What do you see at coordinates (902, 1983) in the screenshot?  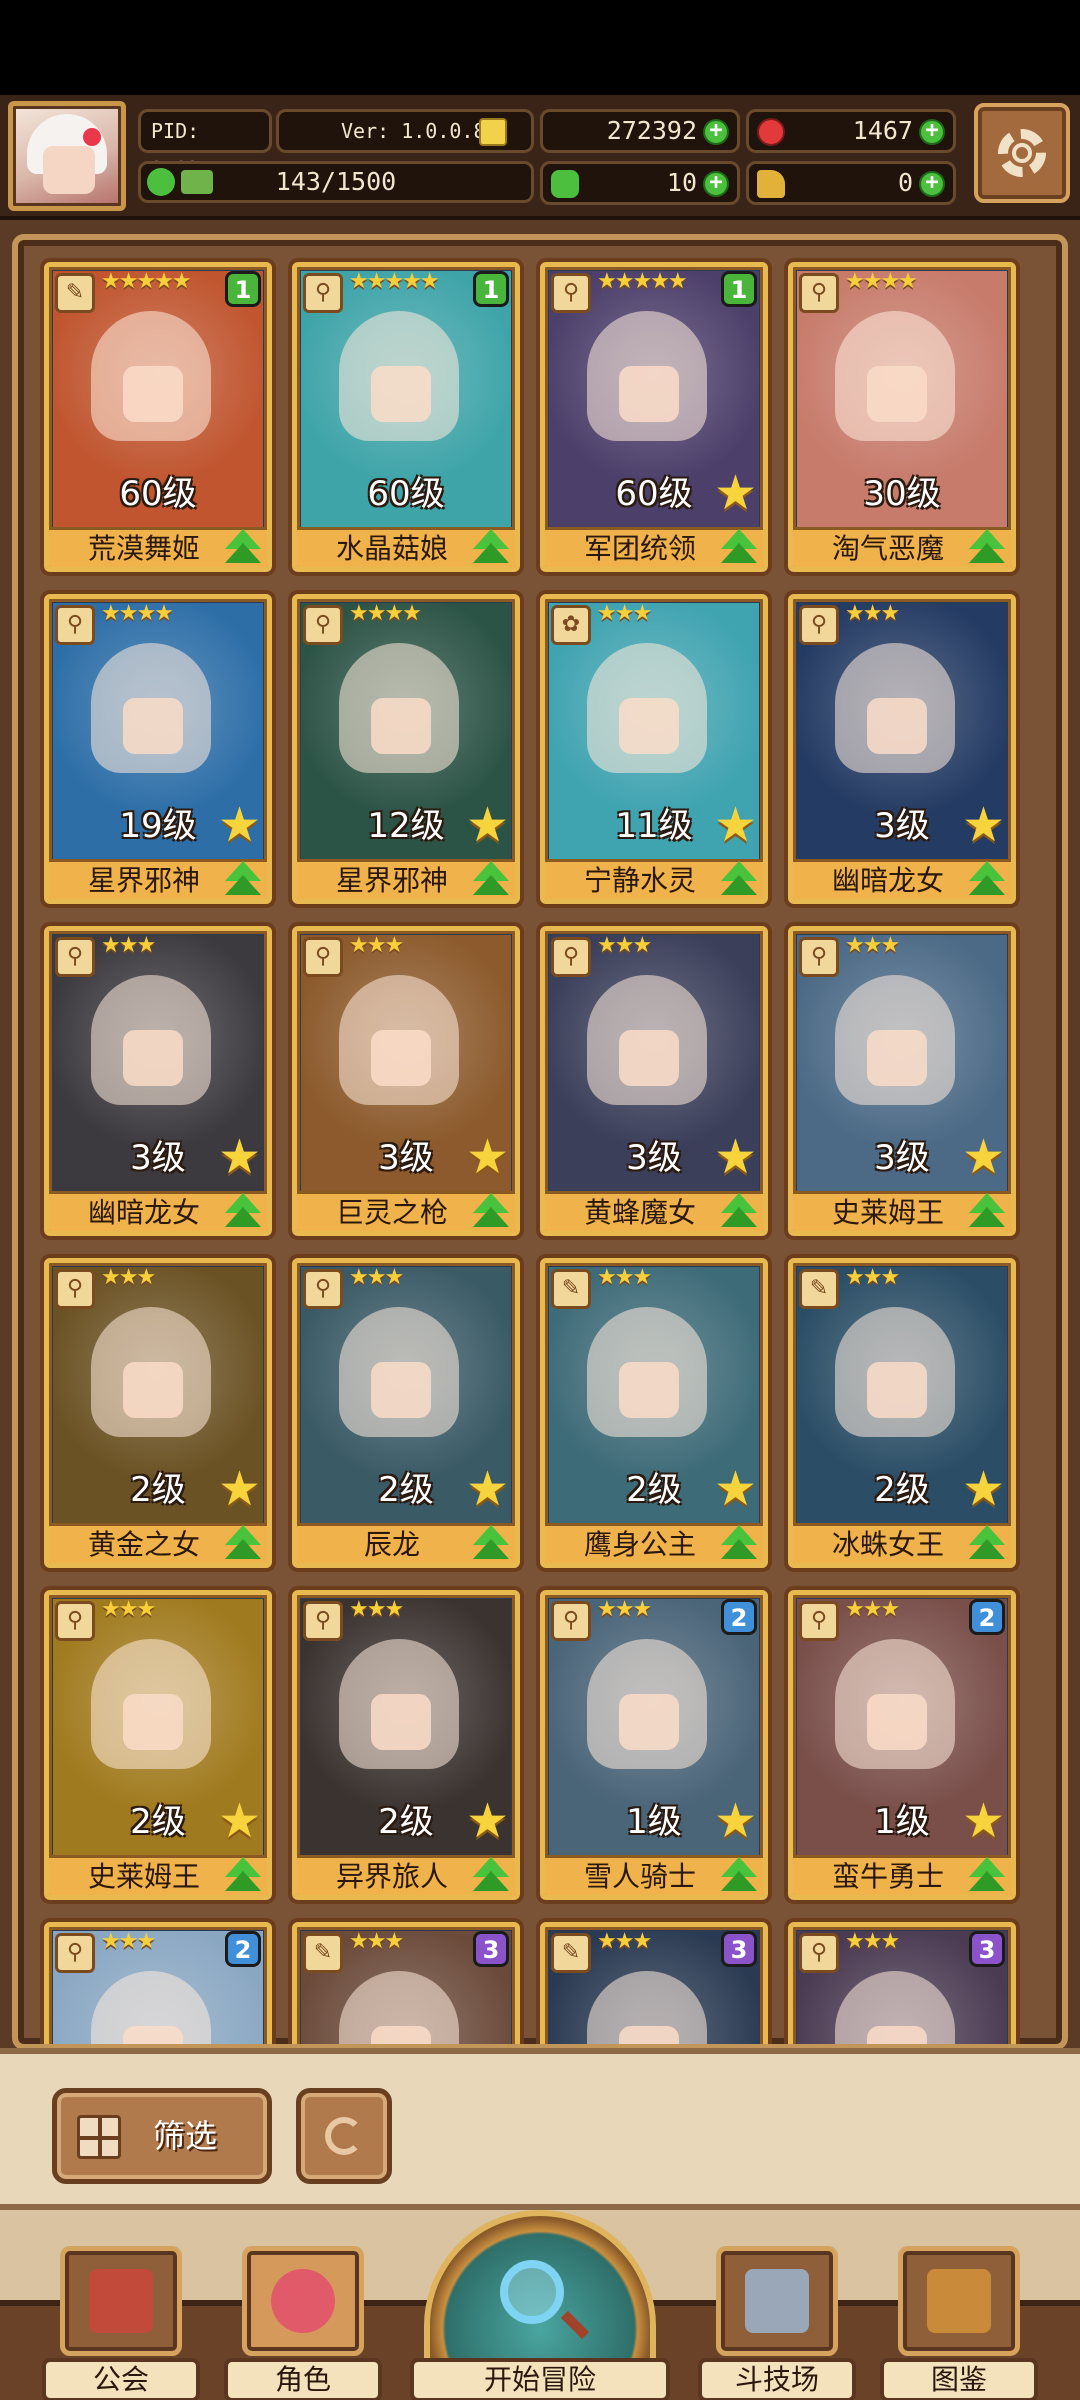 I see `character-card: ⚲ ★★★ 3` at bounding box center [902, 1983].